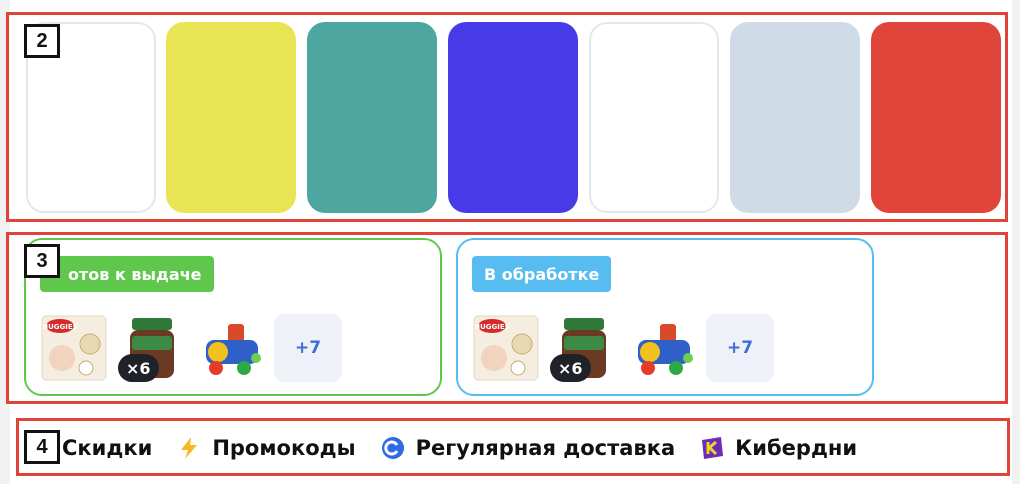 The image size is (1020, 484). I want to click on nav-promocodes-label: Промокоды, so click(284, 448).